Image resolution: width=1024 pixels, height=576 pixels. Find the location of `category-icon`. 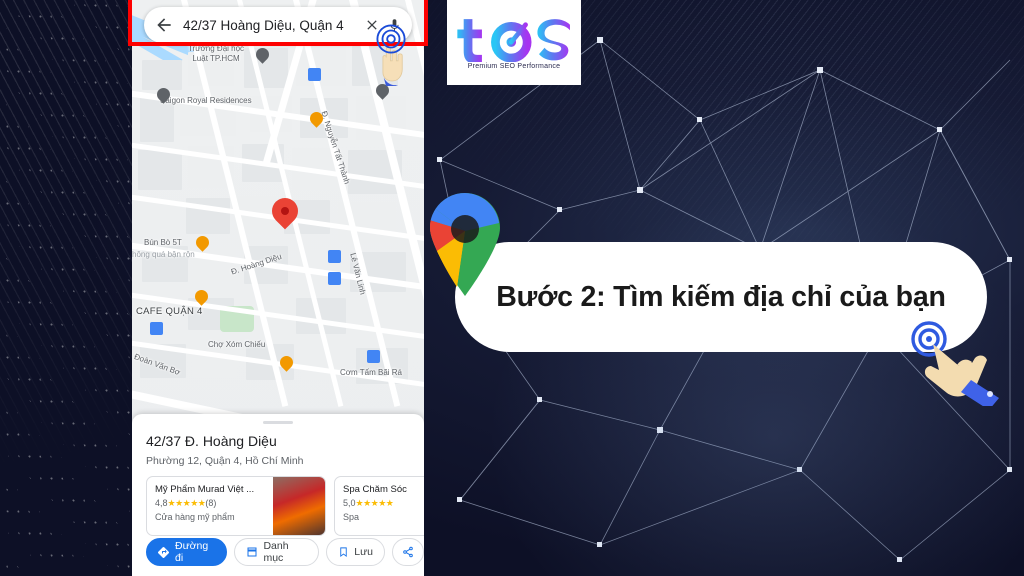

category-icon is located at coordinates (252, 552).